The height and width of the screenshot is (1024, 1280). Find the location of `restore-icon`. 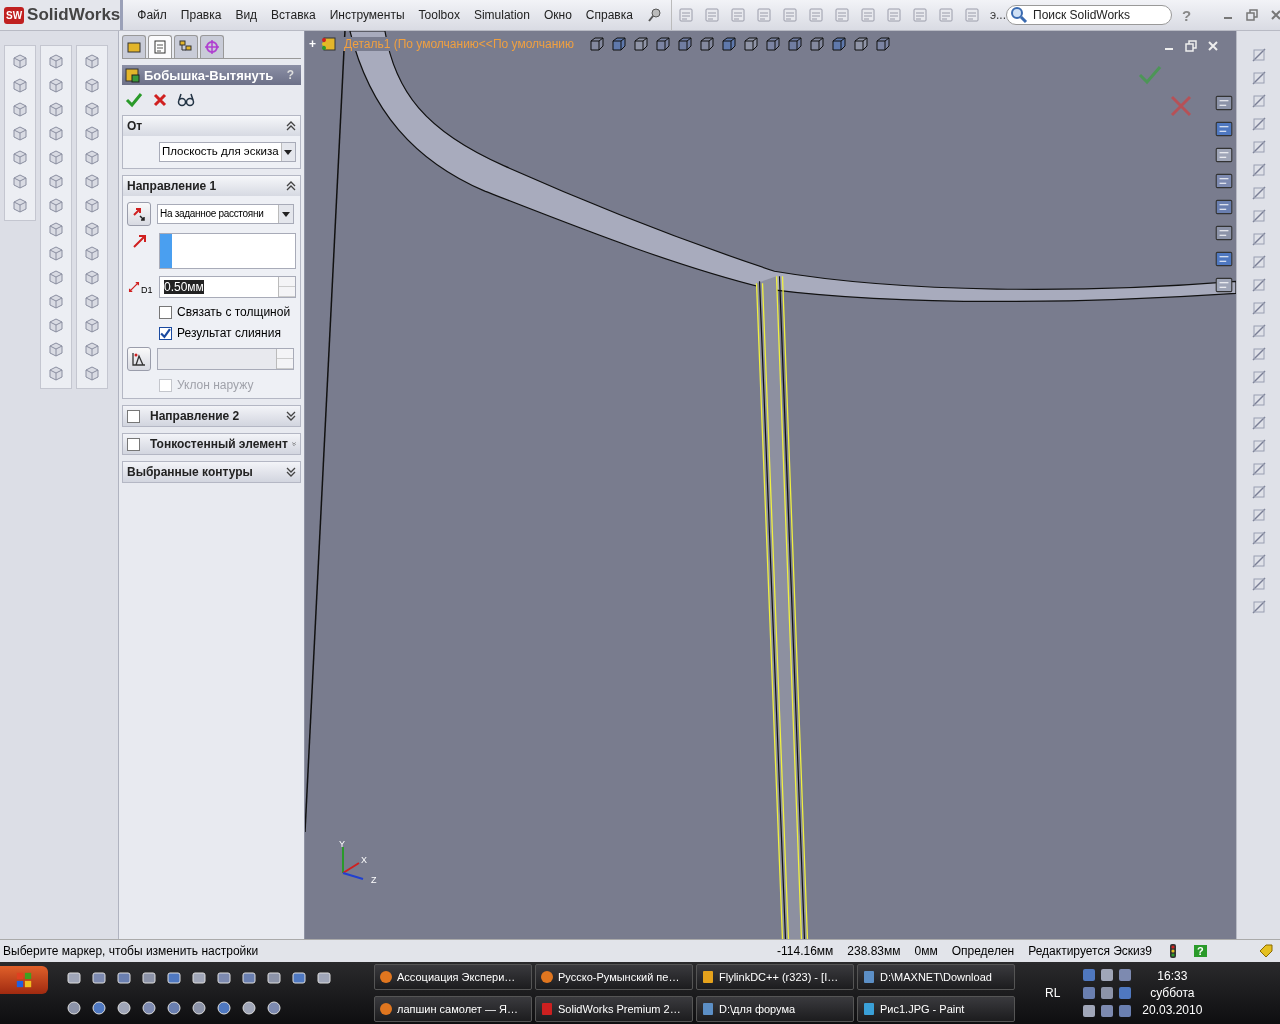

restore-icon is located at coordinates (1191, 46).